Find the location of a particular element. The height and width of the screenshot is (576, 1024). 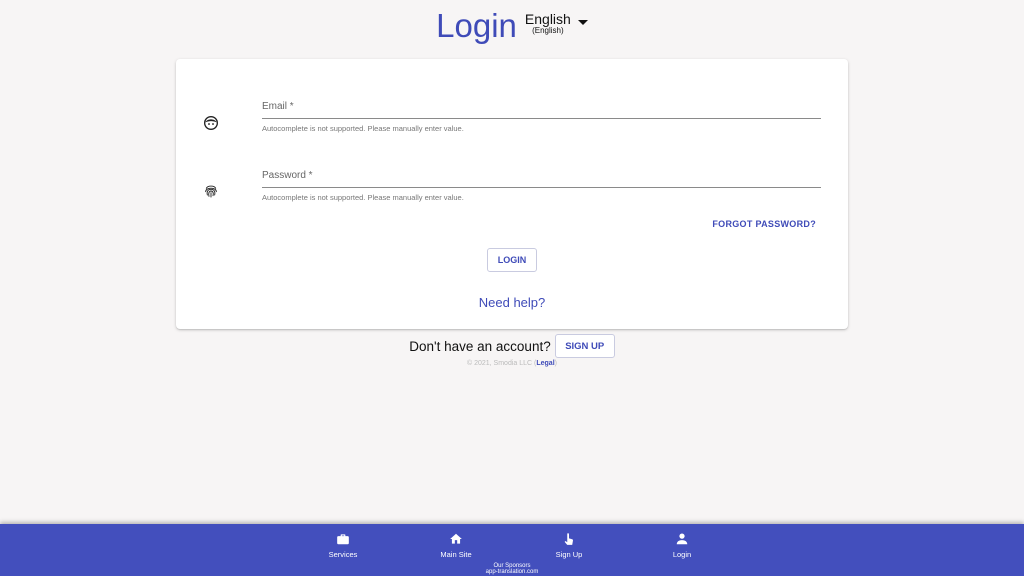

copyright-end: ) is located at coordinates (555, 363).